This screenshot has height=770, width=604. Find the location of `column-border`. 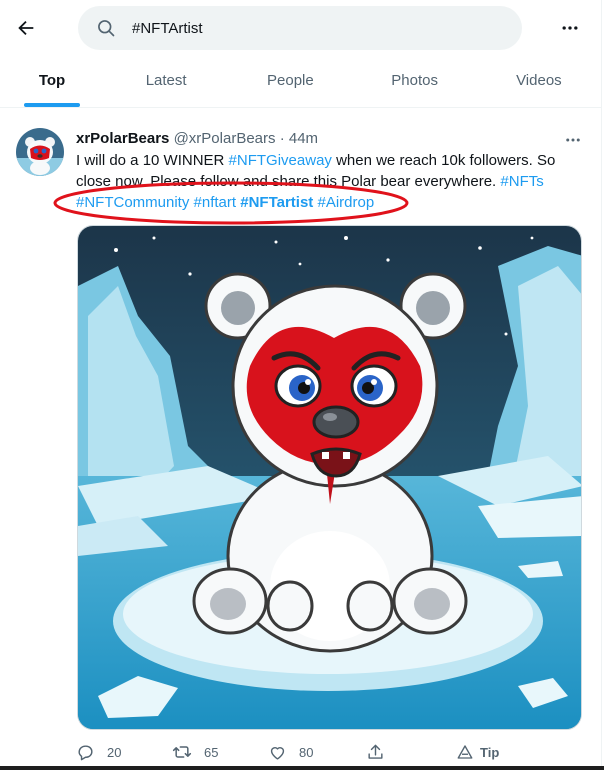

column-border is located at coordinates (601, 385).